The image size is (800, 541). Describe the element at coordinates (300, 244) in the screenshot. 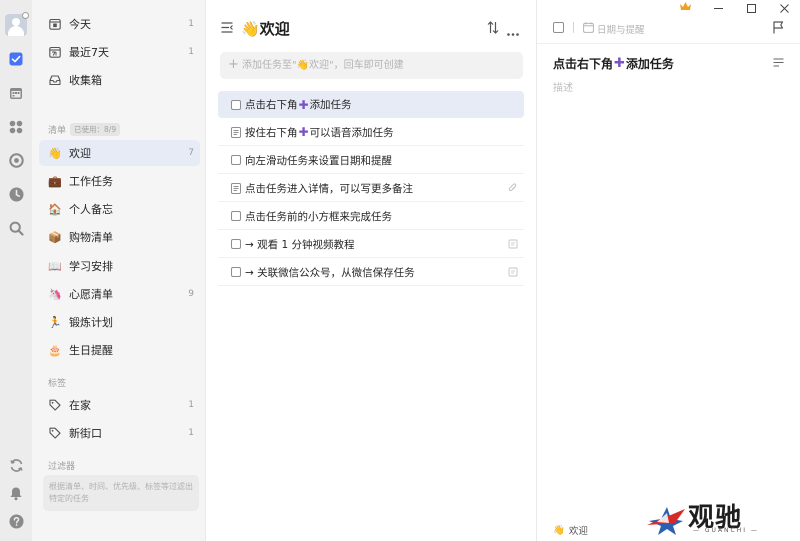

I see `task-title: → 观看 1 分钟视频教程` at that location.